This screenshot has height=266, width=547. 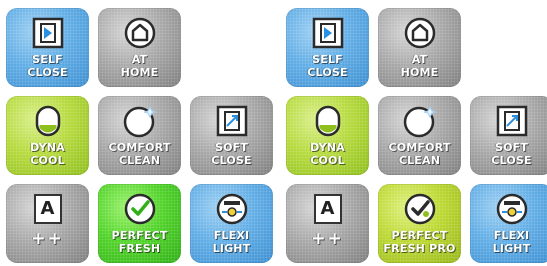 I want to click on tile-label: PERFECT FRESH, so click(x=139, y=242).